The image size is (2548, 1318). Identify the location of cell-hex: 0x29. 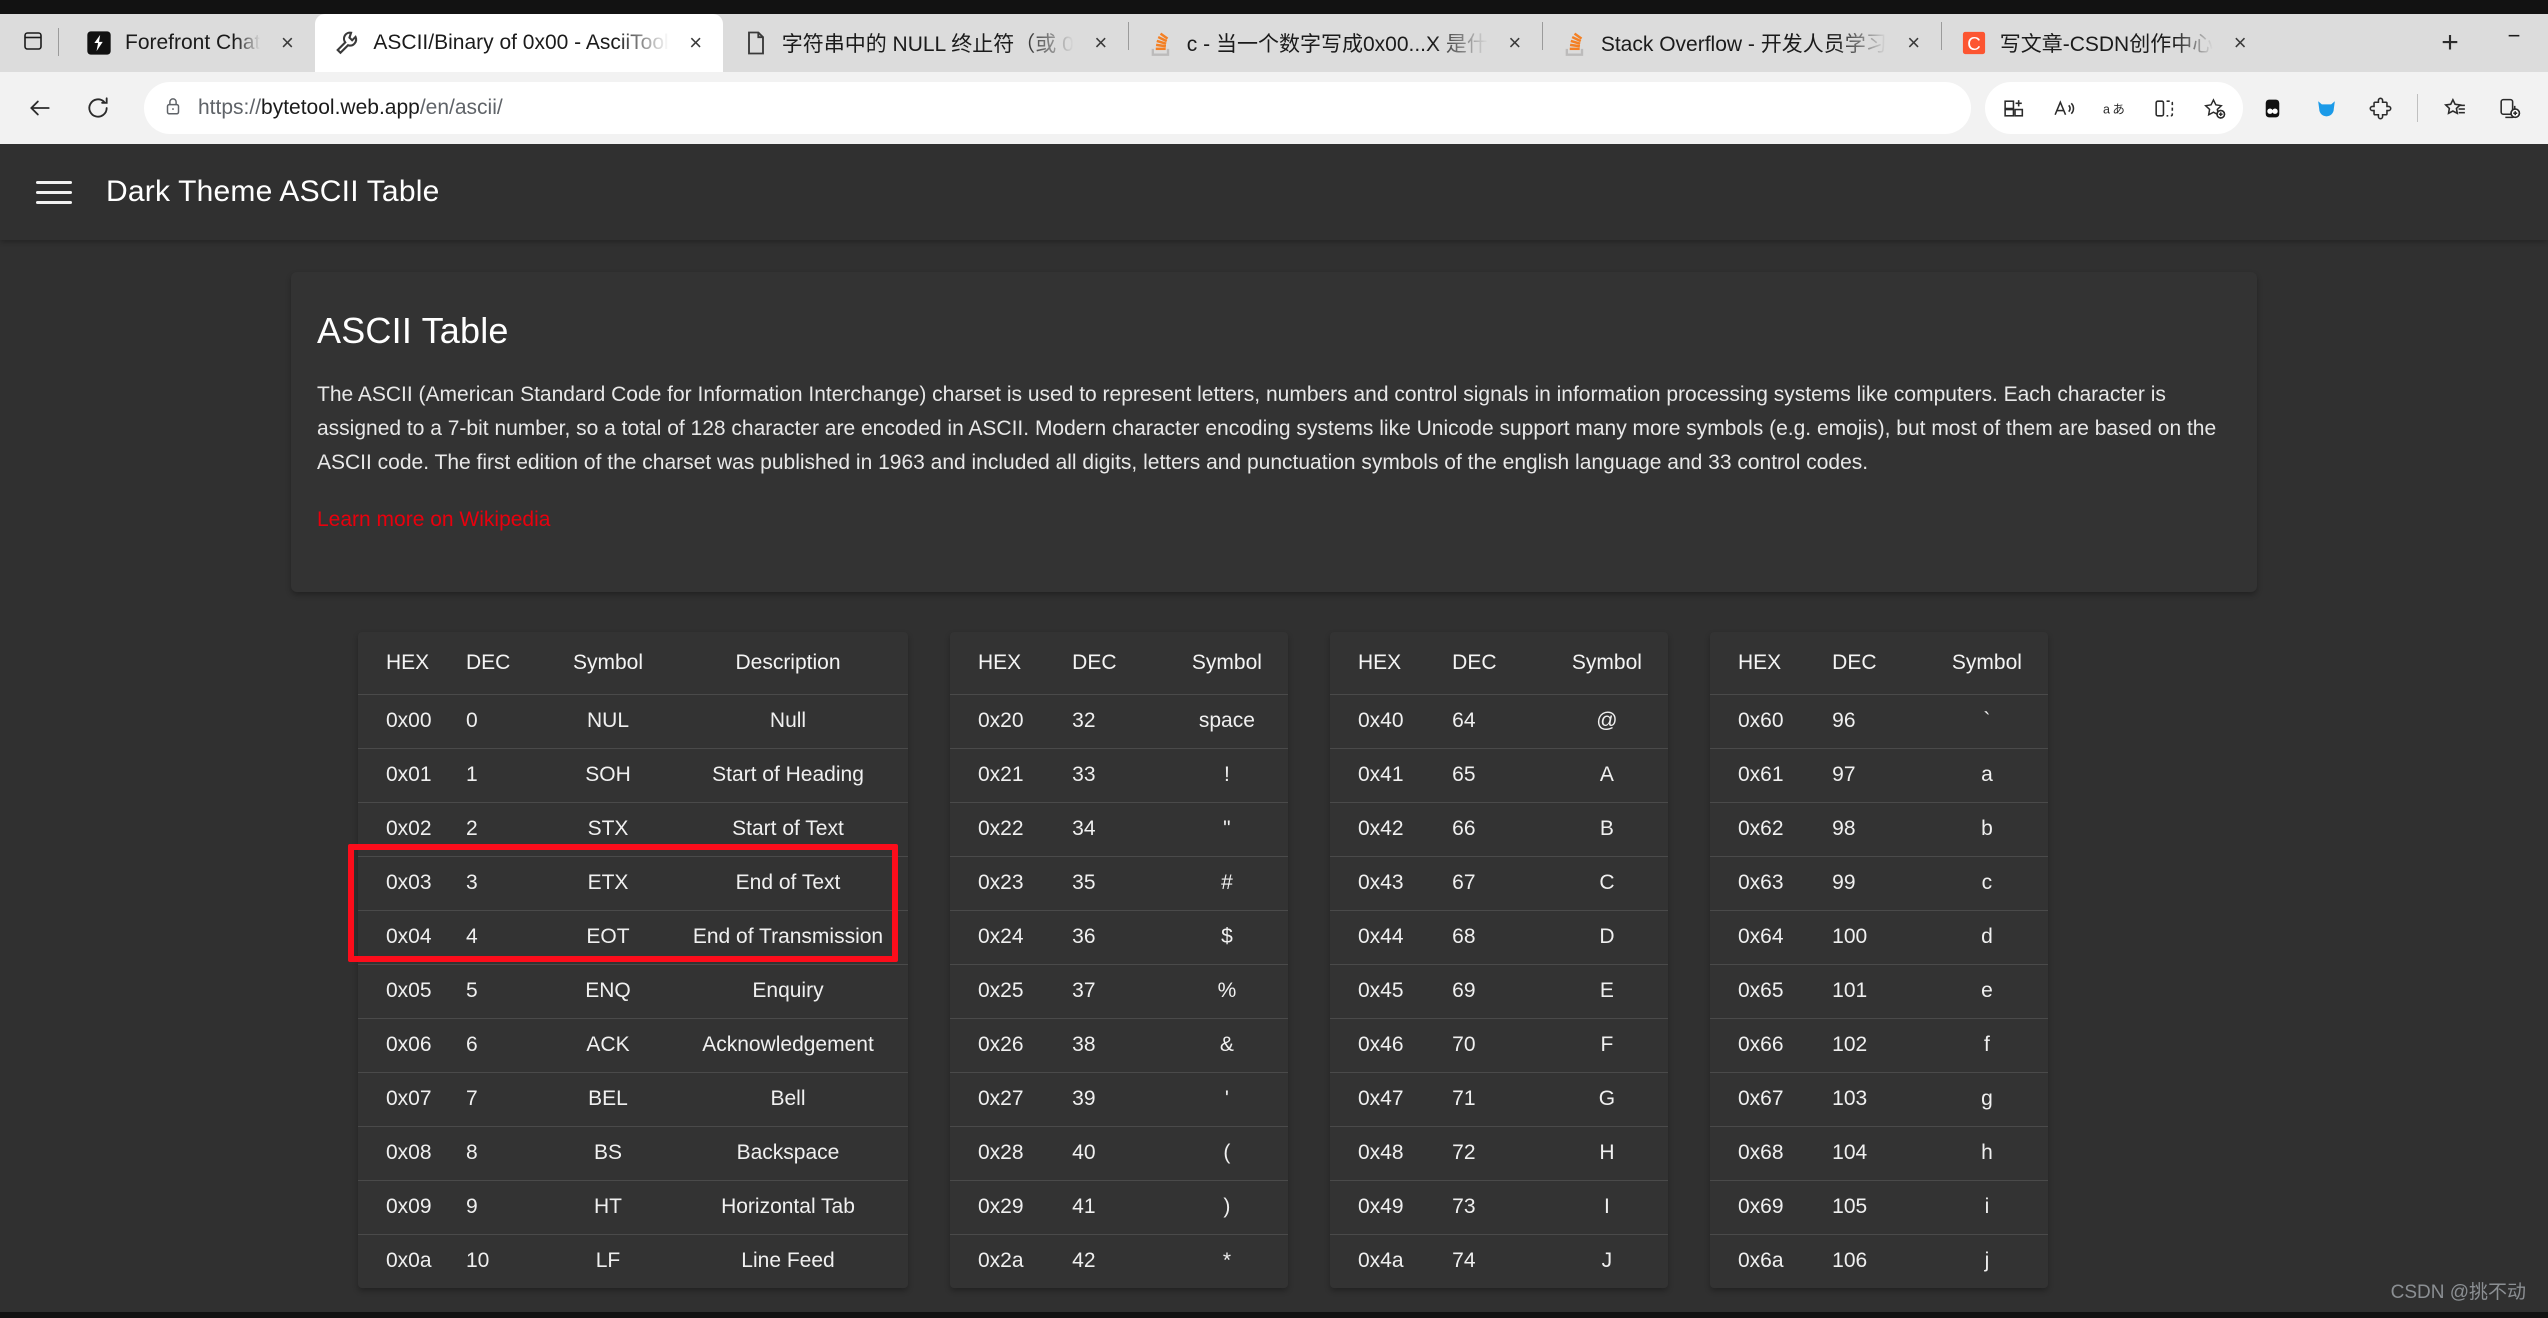
(1001, 1206).